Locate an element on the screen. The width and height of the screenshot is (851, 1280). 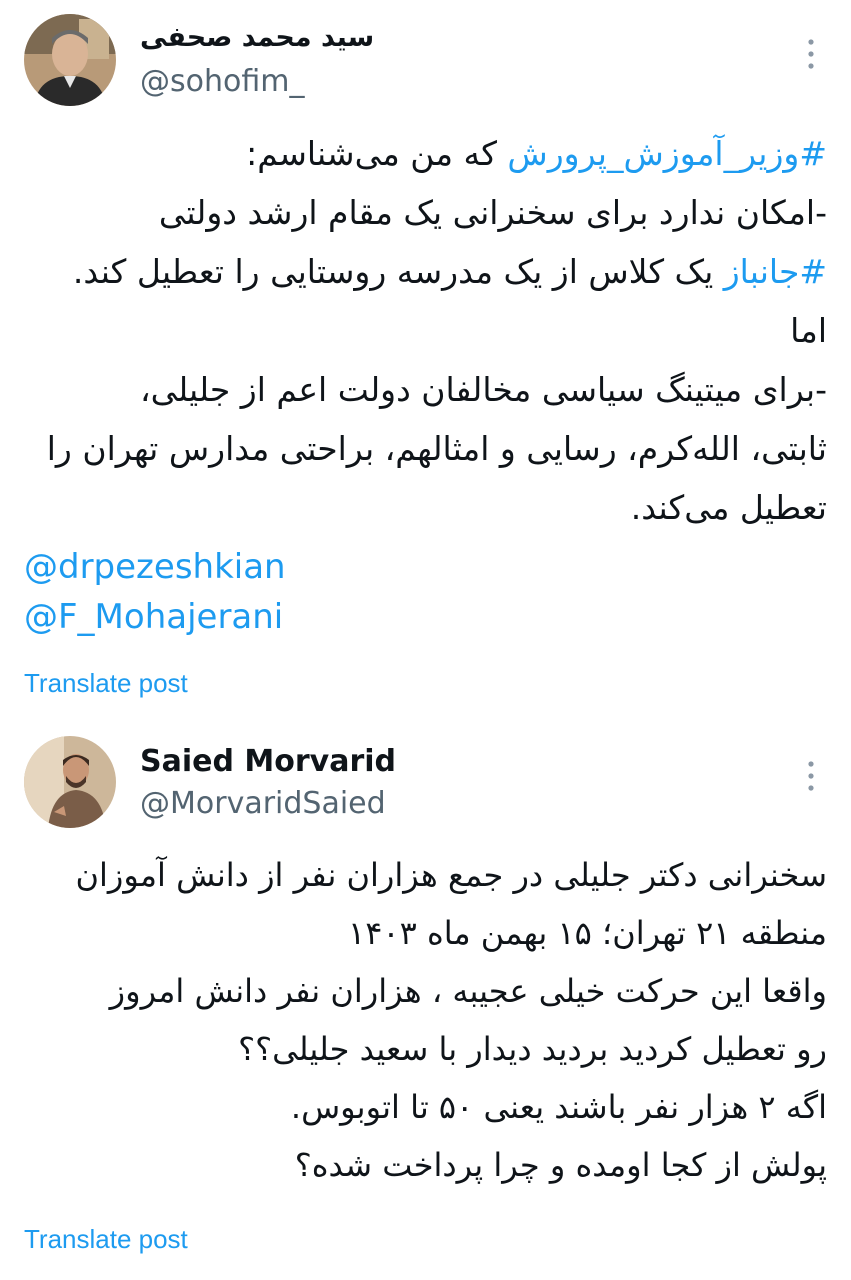
tweet-text-segment: پولش از کجا اومده و چرا پرداخت شده؟ is located at coordinates (560, 1165).